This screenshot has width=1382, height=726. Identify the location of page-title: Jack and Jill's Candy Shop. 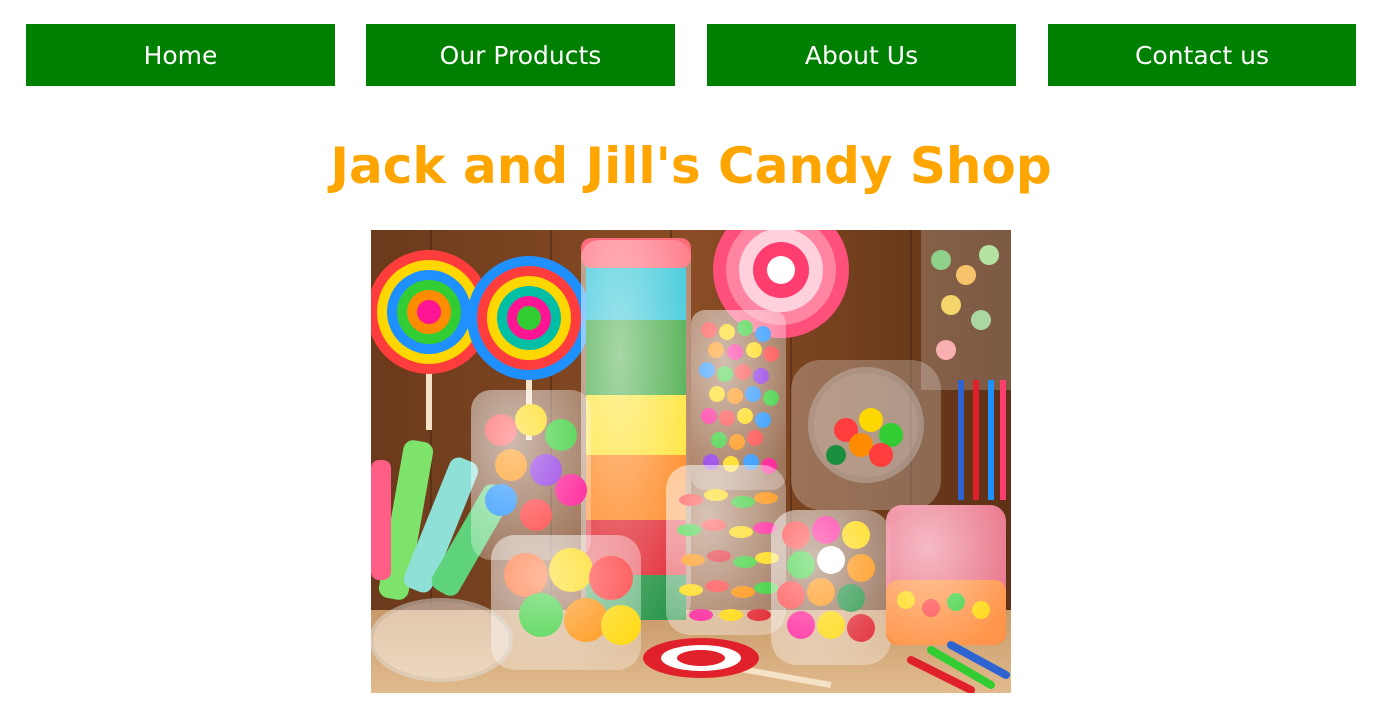
(691, 166).